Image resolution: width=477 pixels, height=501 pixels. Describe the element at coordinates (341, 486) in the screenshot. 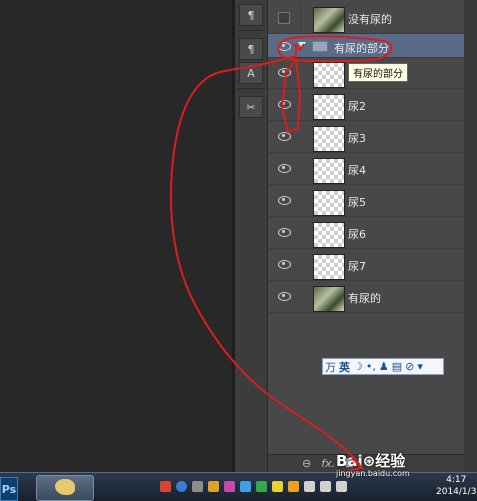

I see `volume-icon` at that location.